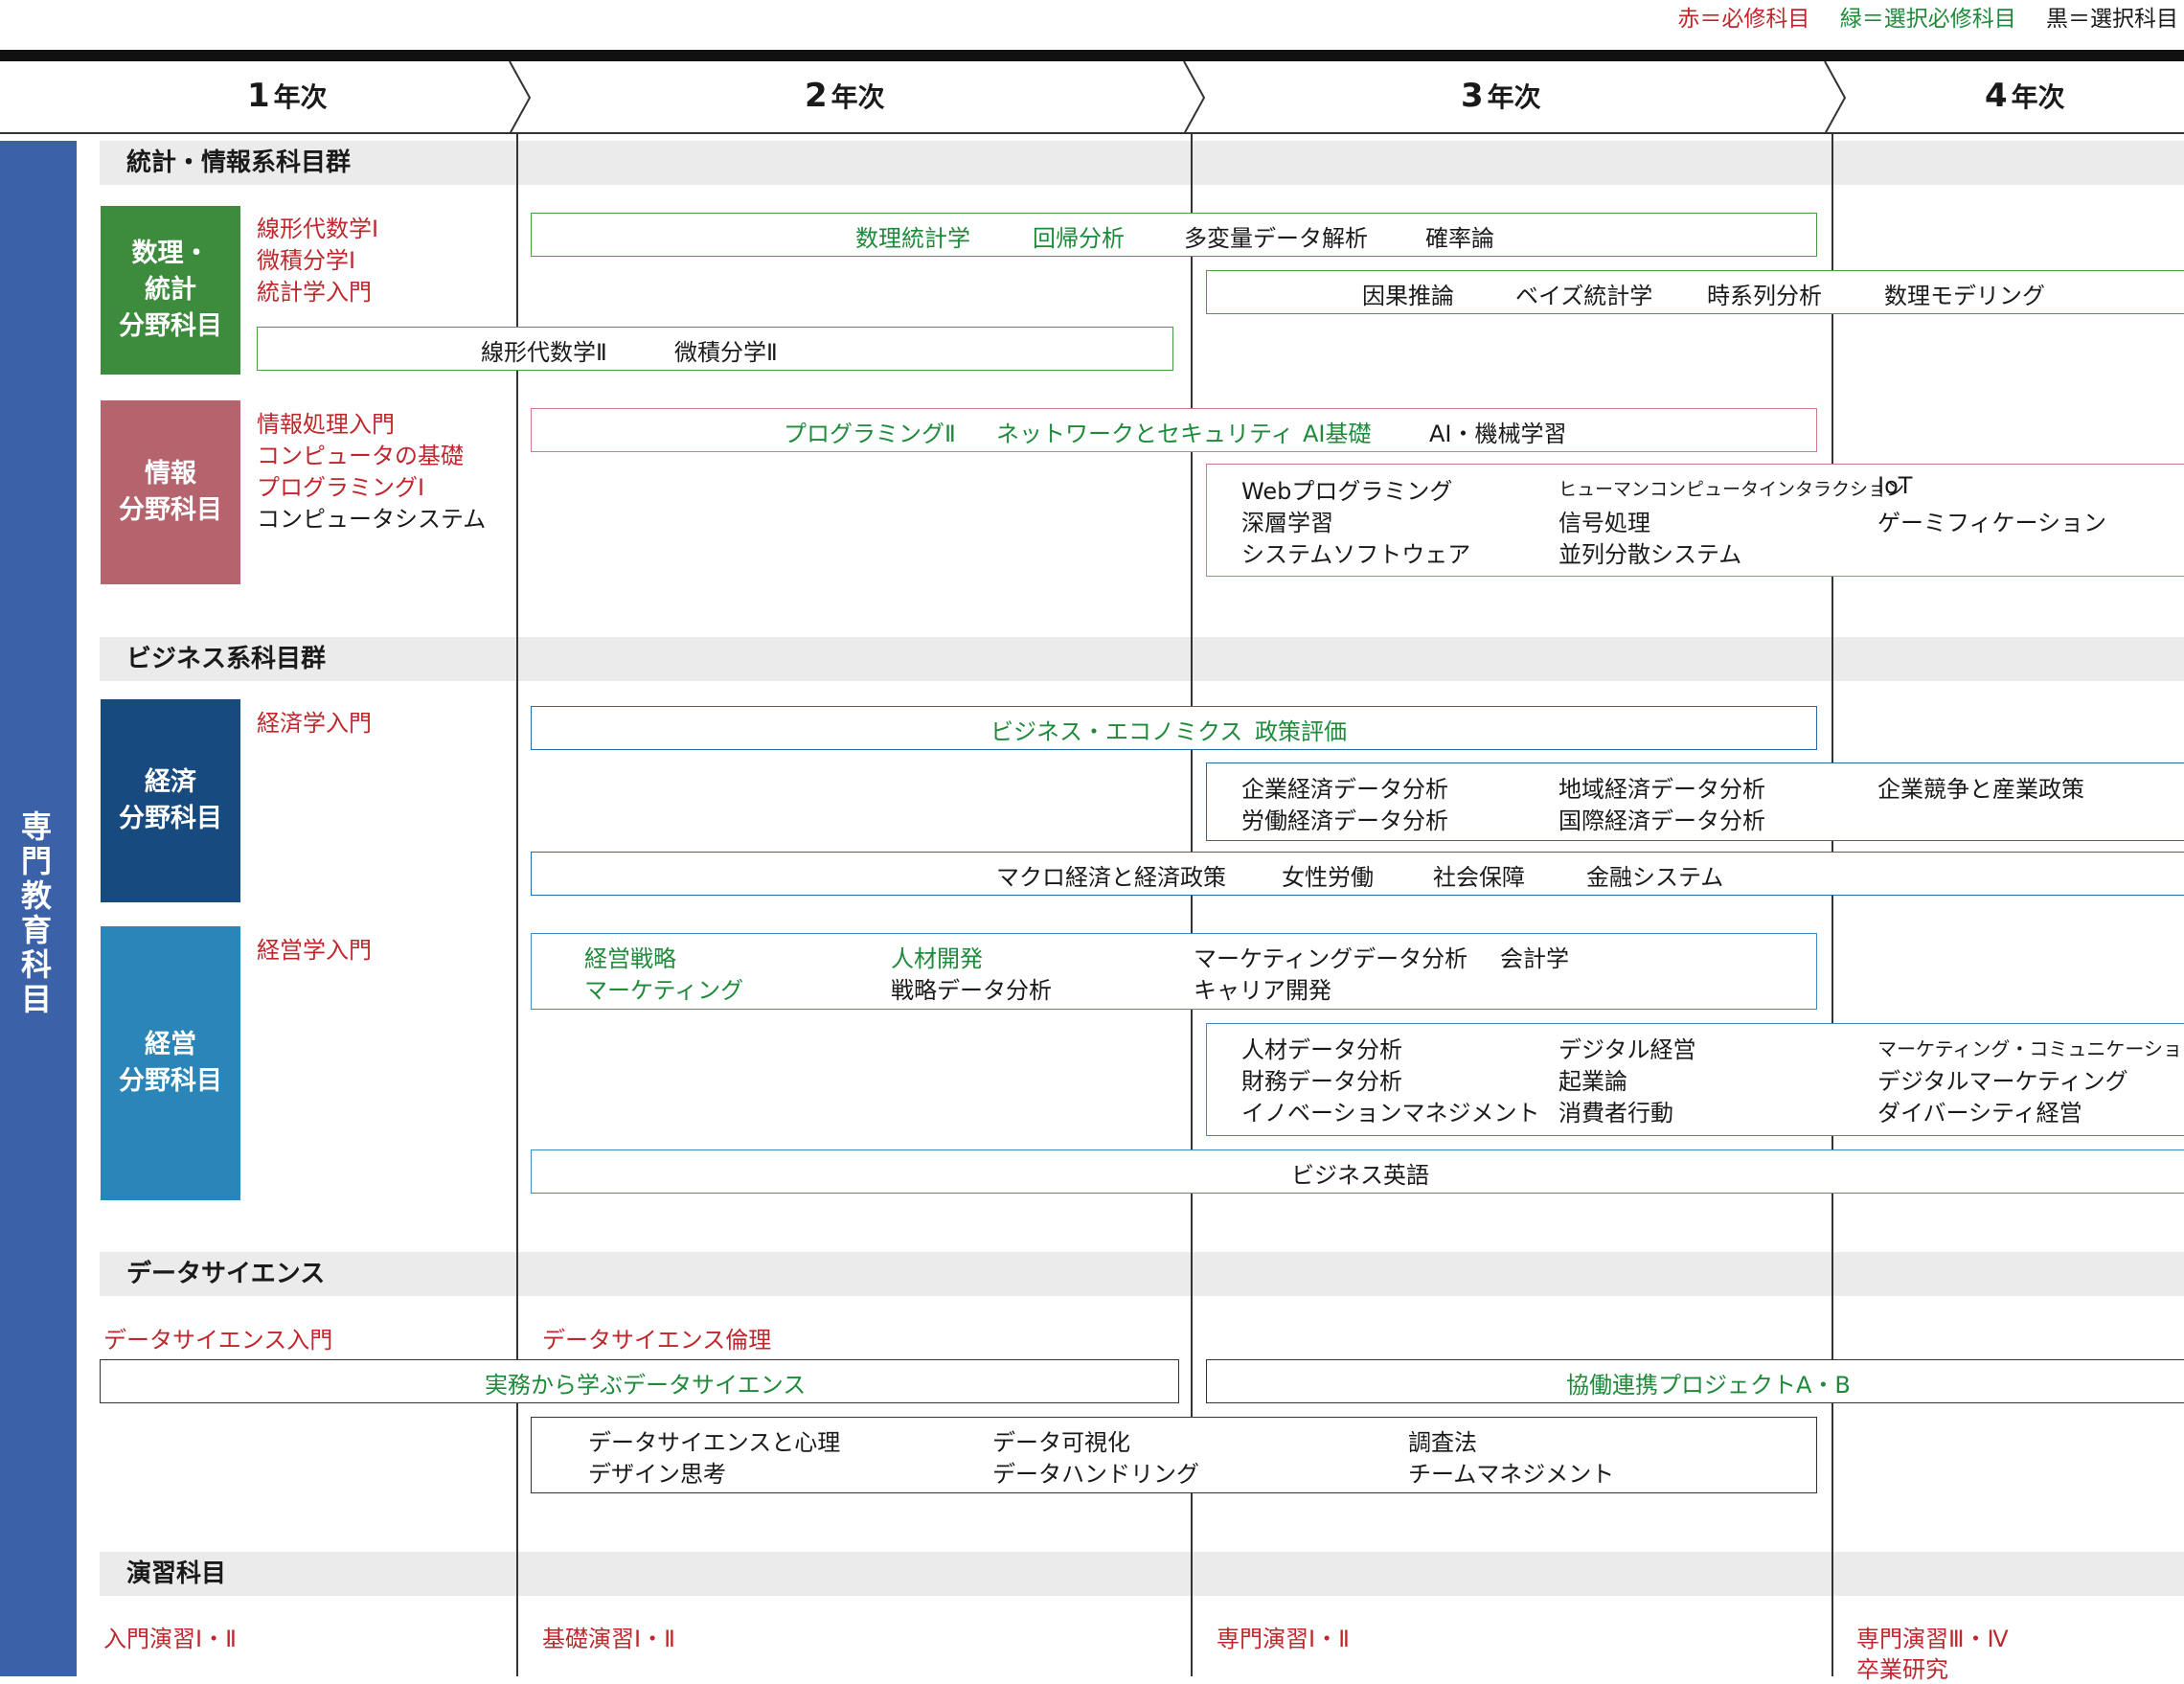 This screenshot has width=2184, height=1684. I want to click on legend: 赤＝必修科目 緑＝選択必修科目 黒＝選択科目, so click(1916, 16).